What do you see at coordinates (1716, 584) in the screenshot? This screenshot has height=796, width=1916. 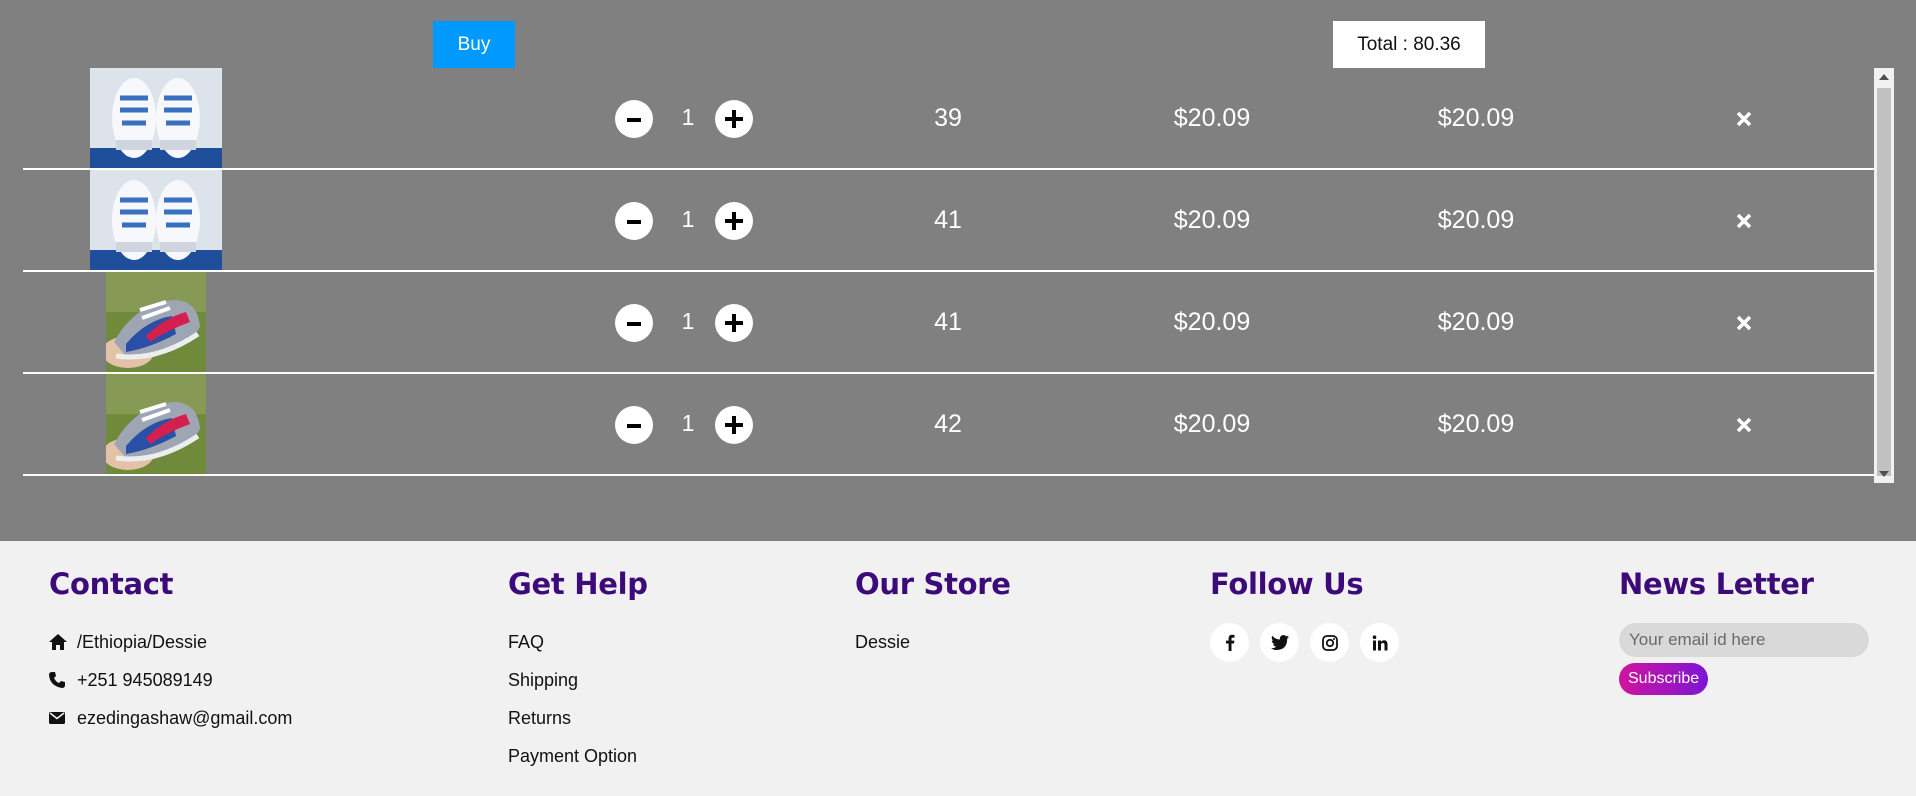 I see `newsletter-heading: News Letter` at bounding box center [1716, 584].